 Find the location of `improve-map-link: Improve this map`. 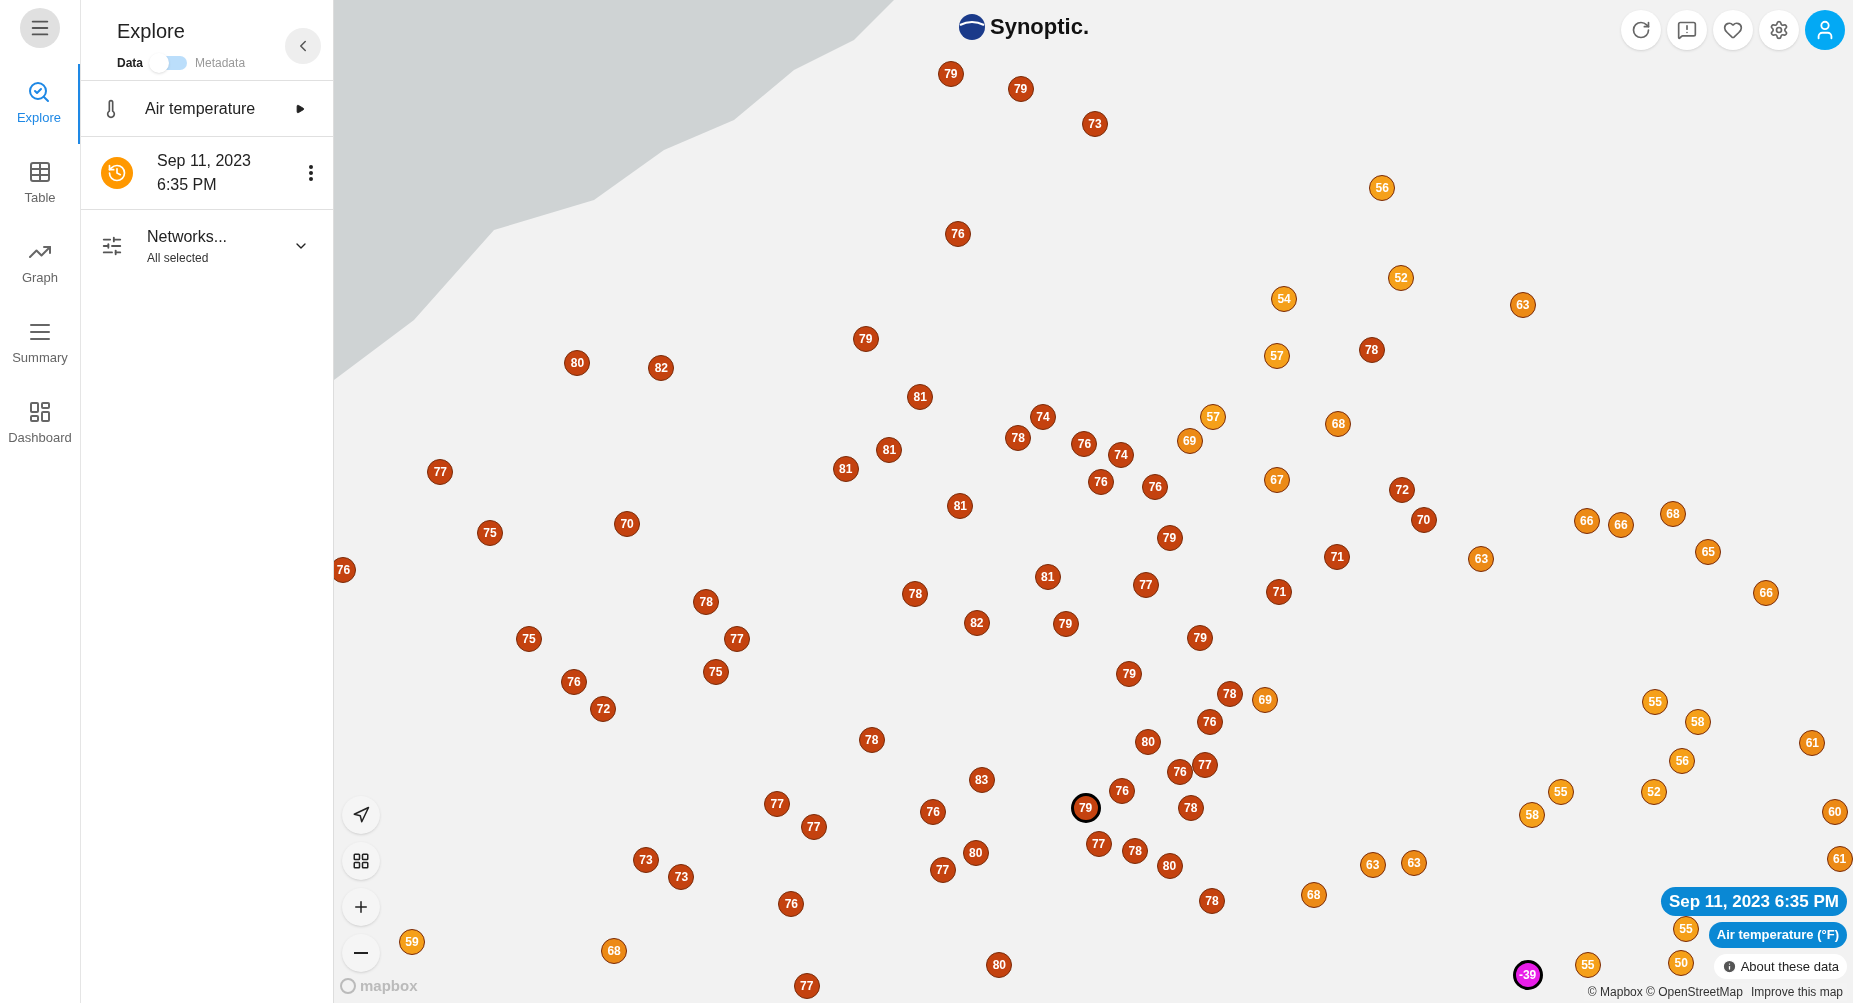

improve-map-link: Improve this map is located at coordinates (1796, 992).